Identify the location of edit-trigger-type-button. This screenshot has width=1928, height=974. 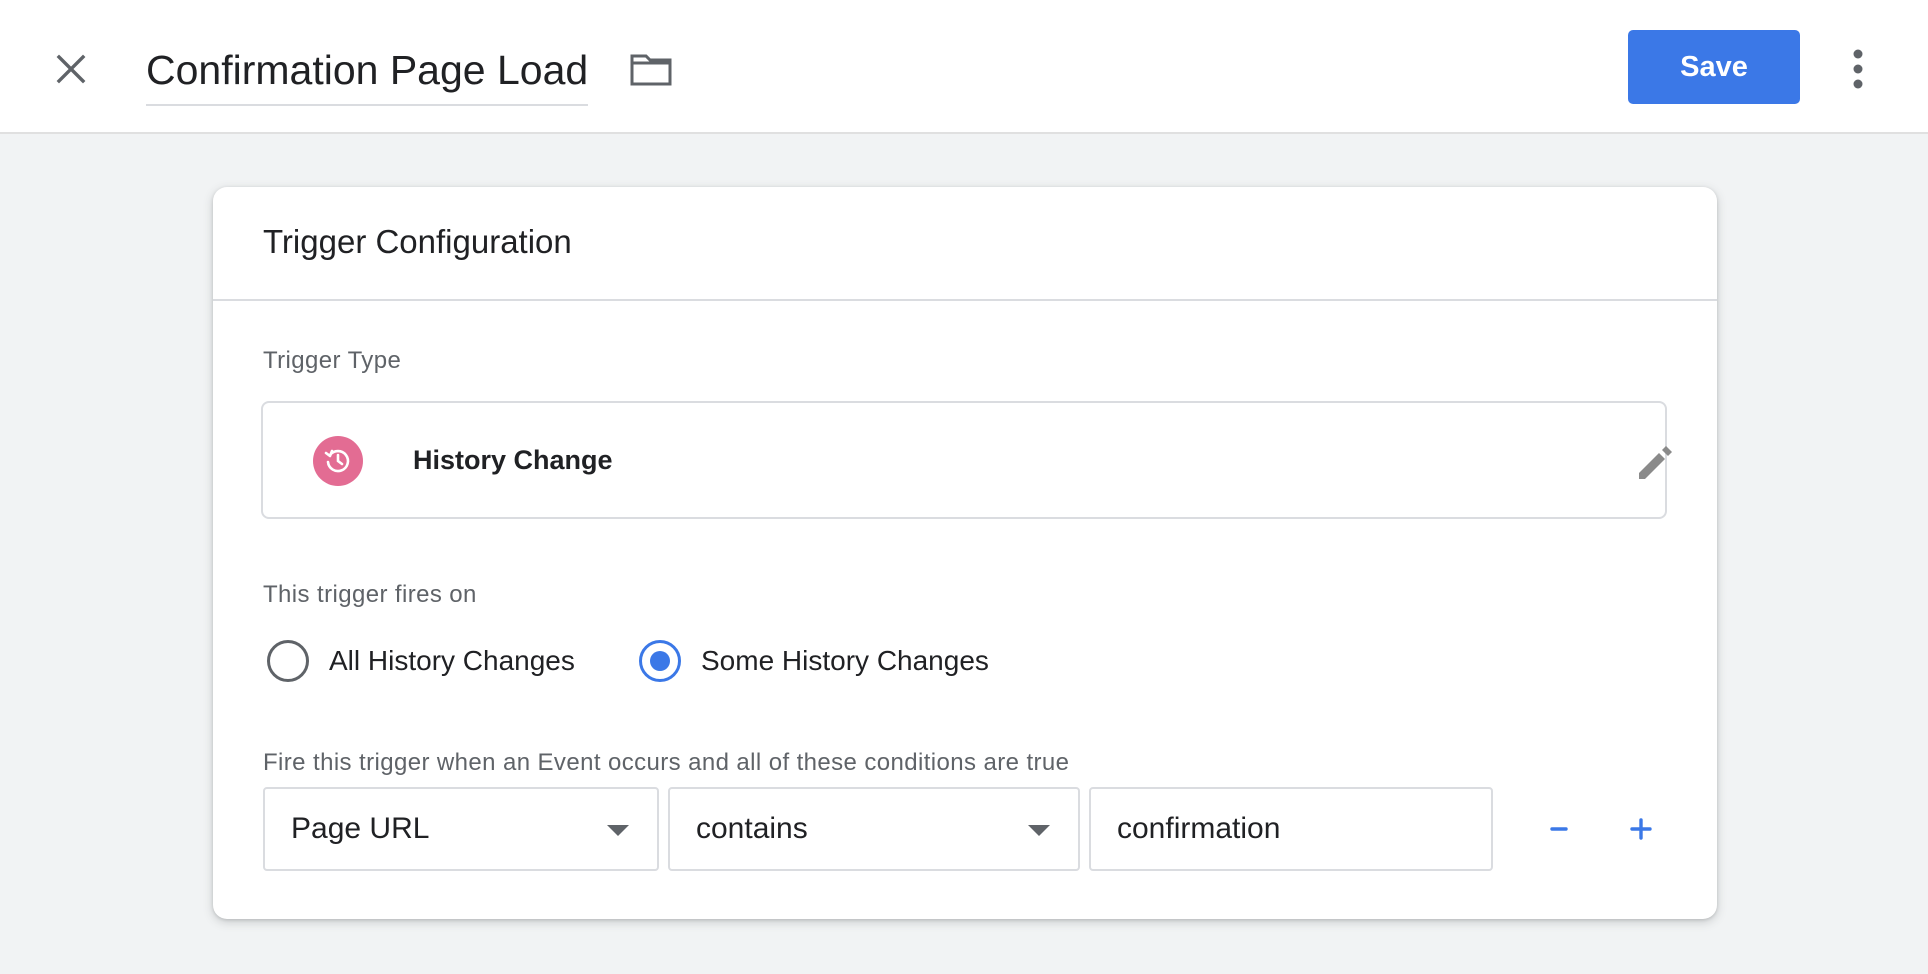
(1655, 463).